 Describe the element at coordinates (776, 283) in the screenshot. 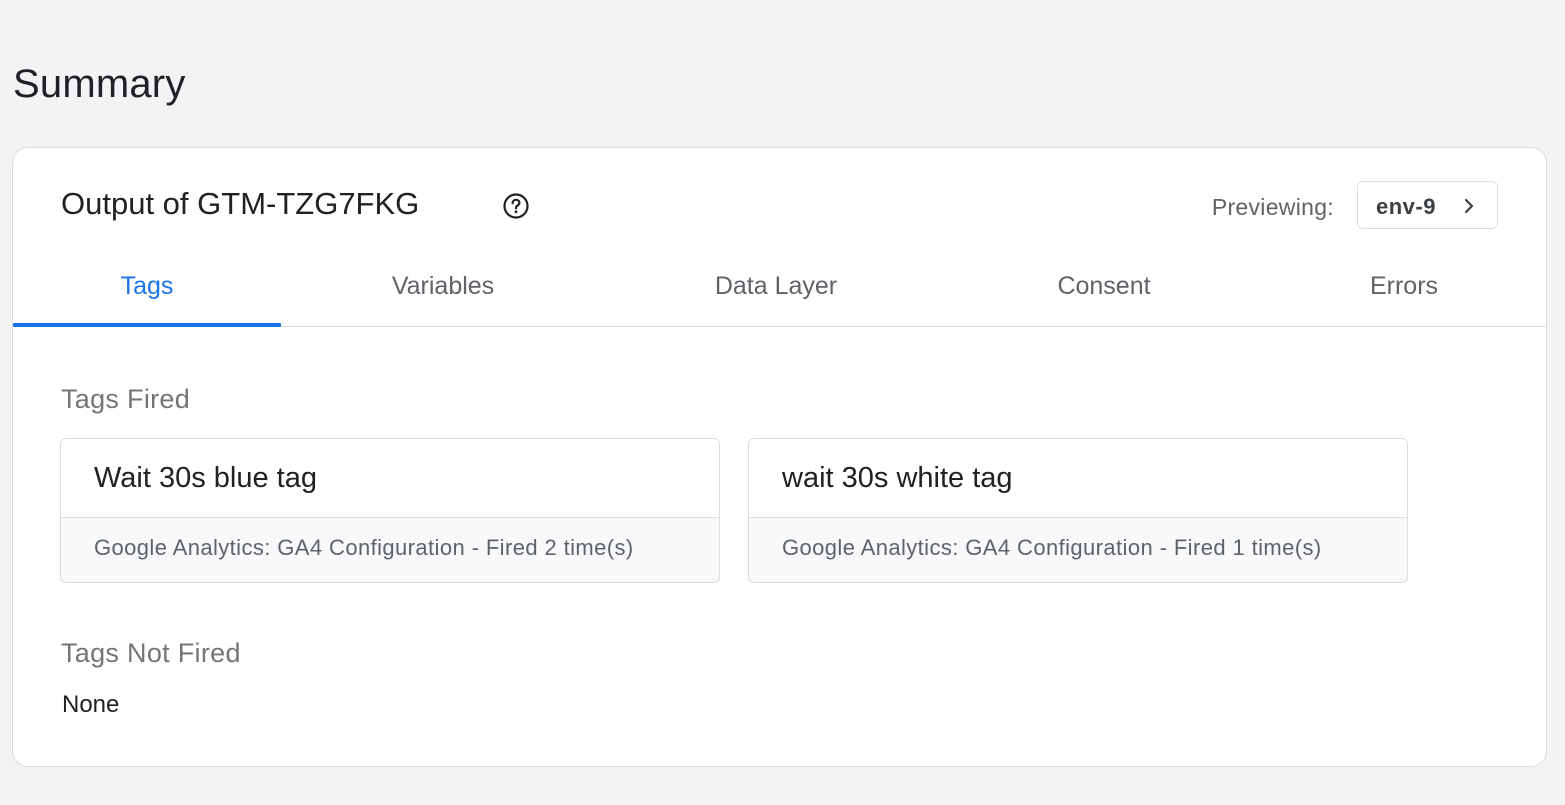

I see `tab-data-layer: Data Layer` at that location.